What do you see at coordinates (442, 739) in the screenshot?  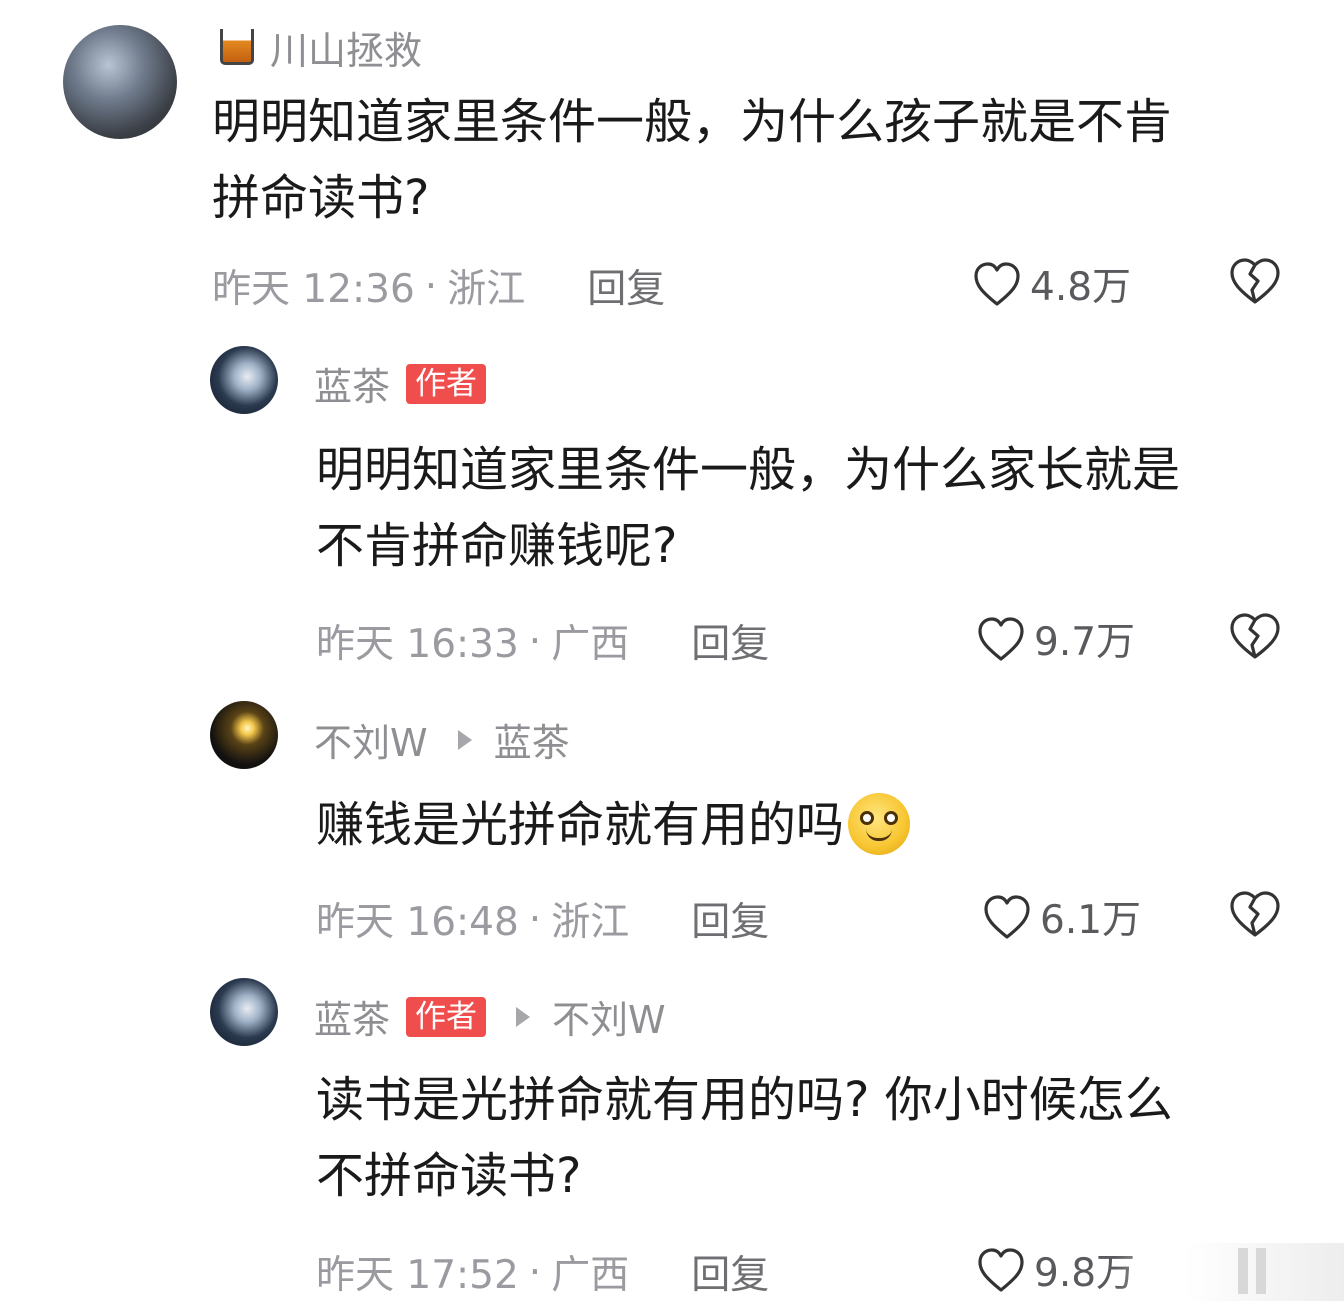 I see `username-row: 不刘W 蓝茶` at bounding box center [442, 739].